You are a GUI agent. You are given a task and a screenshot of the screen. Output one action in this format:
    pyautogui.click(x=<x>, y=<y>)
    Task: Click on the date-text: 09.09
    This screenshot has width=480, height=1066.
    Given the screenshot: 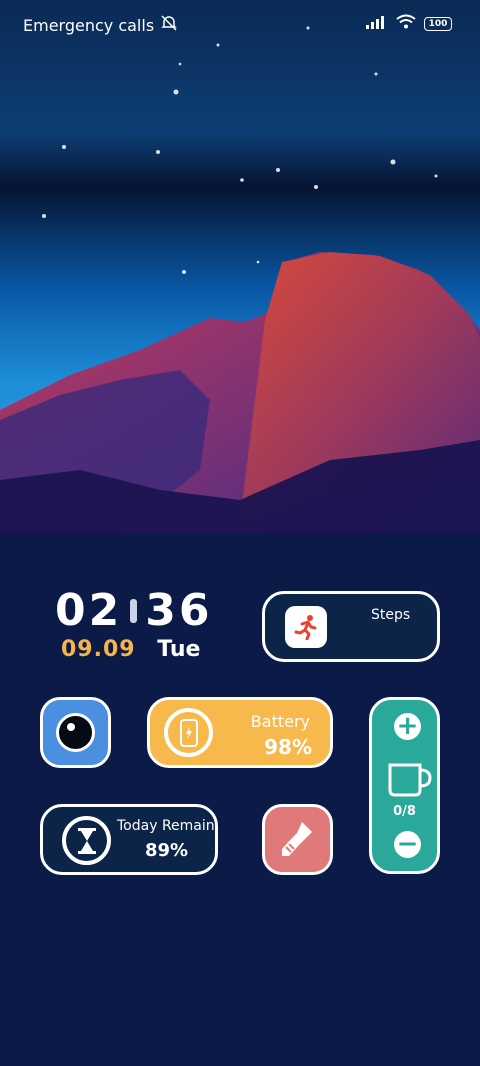 What is the action you would take?
    pyautogui.click(x=98, y=649)
    